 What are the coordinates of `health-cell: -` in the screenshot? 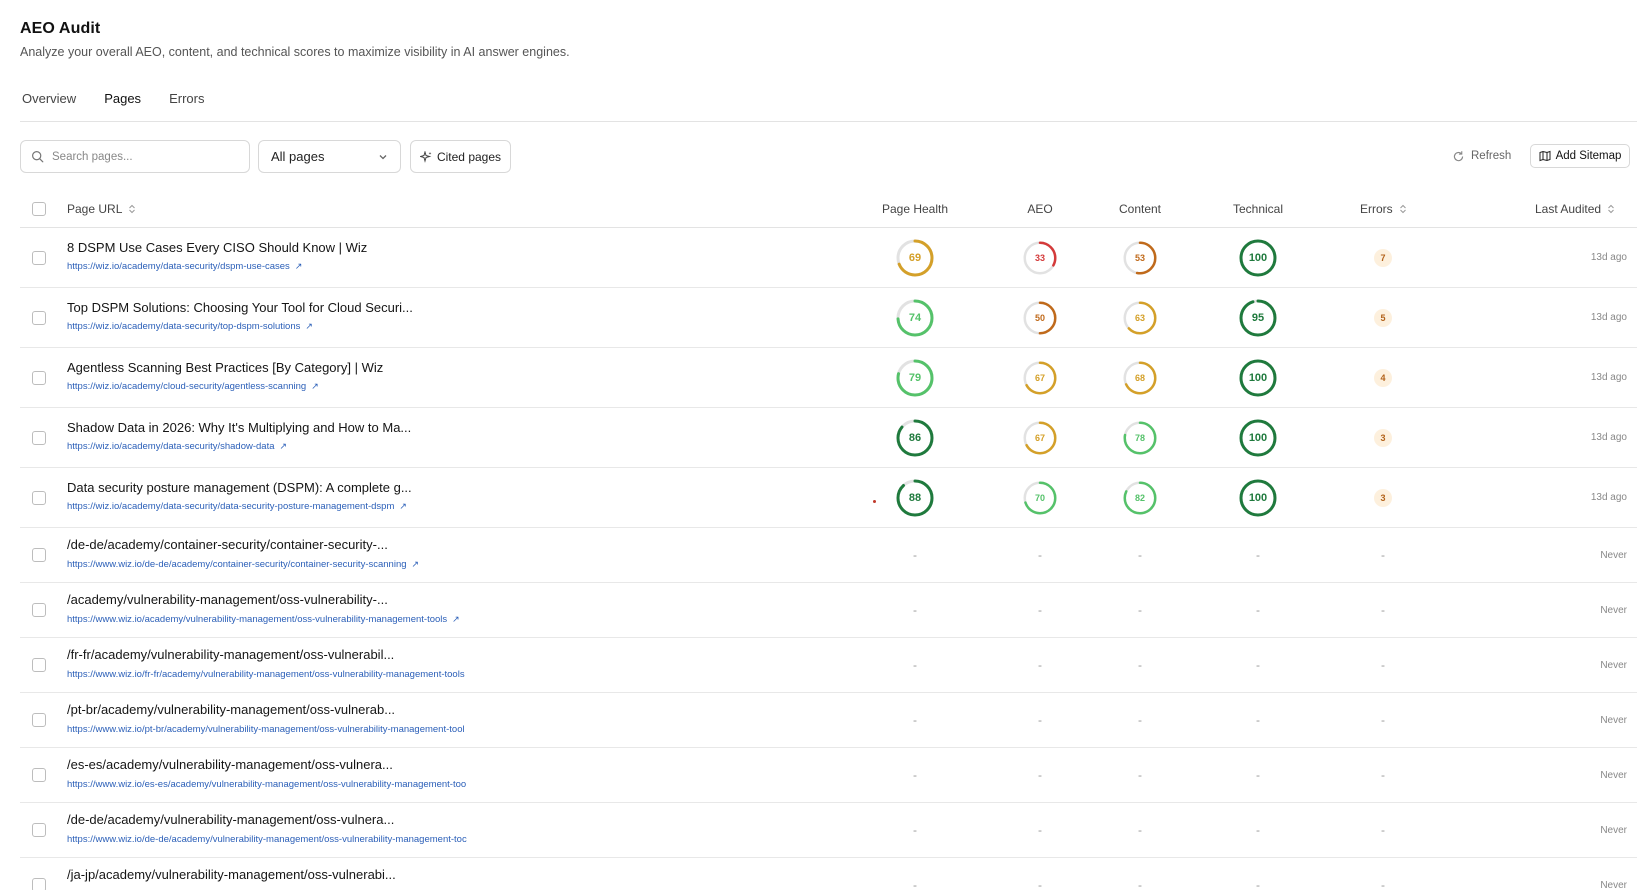 It's located at (915, 610).